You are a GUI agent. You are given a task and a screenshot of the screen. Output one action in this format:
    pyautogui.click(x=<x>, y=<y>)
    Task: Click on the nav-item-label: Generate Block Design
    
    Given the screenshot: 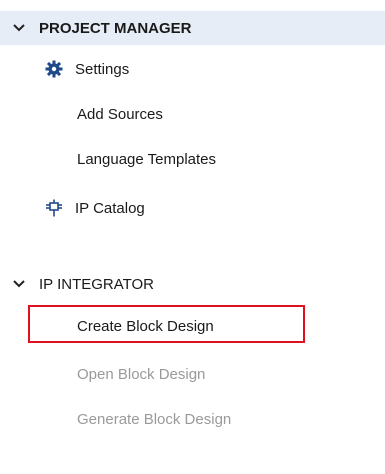 What is the action you would take?
    pyautogui.click(x=154, y=419)
    